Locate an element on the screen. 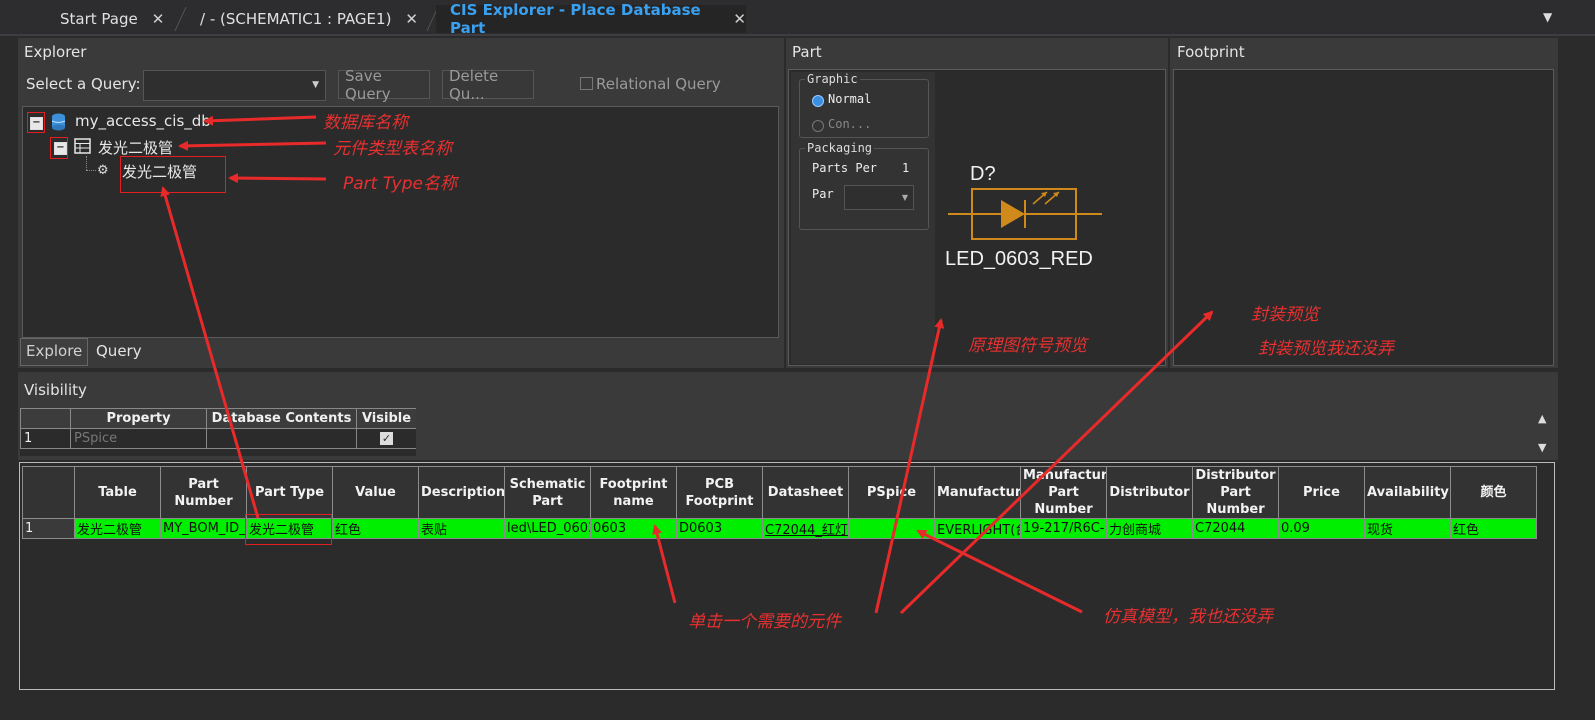  annotation-footprint-preview: 封装预览 is located at coordinates (1285, 315).